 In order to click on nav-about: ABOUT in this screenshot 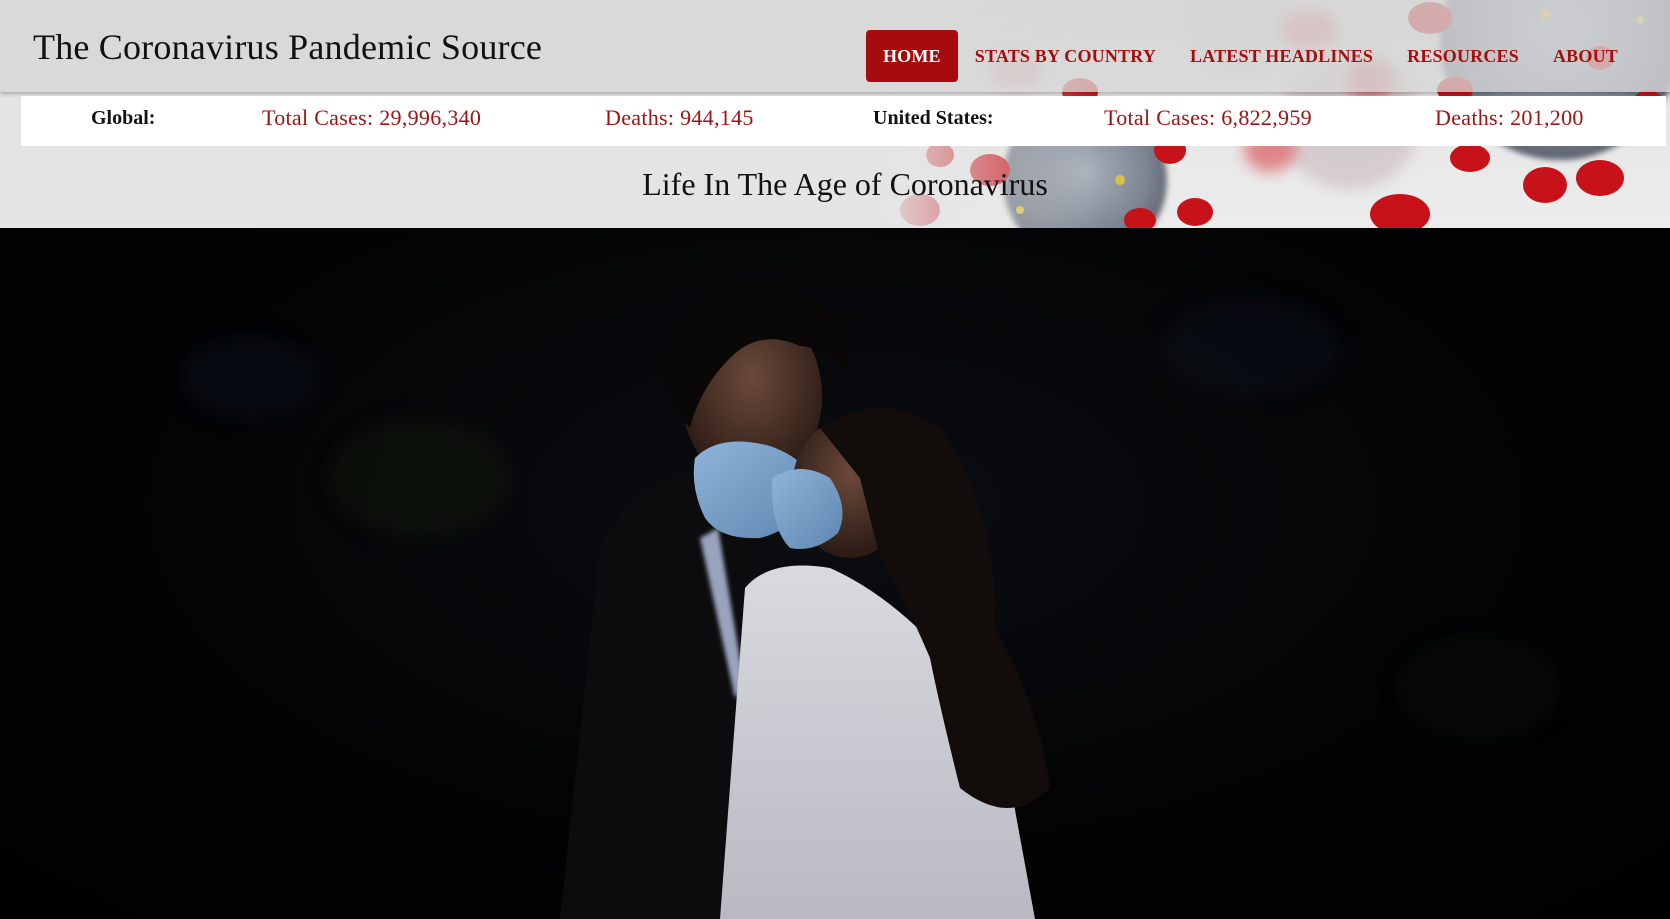, I will do `click(1603, 56)`.